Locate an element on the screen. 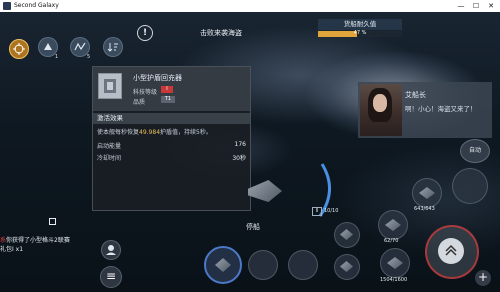 Image resolution: width=500 pixels, height=292 pixels. crew-message: 啊！小心！海盗又来了！ is located at coordinates (441, 109).